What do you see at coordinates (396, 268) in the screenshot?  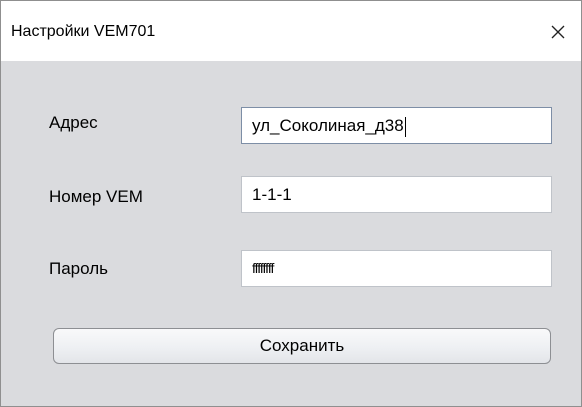 I see `password-field: ffffffff` at bounding box center [396, 268].